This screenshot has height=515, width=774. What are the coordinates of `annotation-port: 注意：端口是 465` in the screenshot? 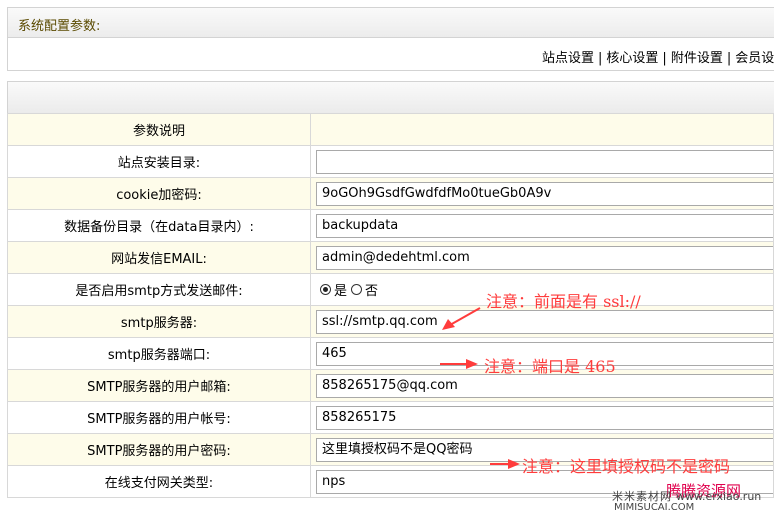 It's located at (550, 366).